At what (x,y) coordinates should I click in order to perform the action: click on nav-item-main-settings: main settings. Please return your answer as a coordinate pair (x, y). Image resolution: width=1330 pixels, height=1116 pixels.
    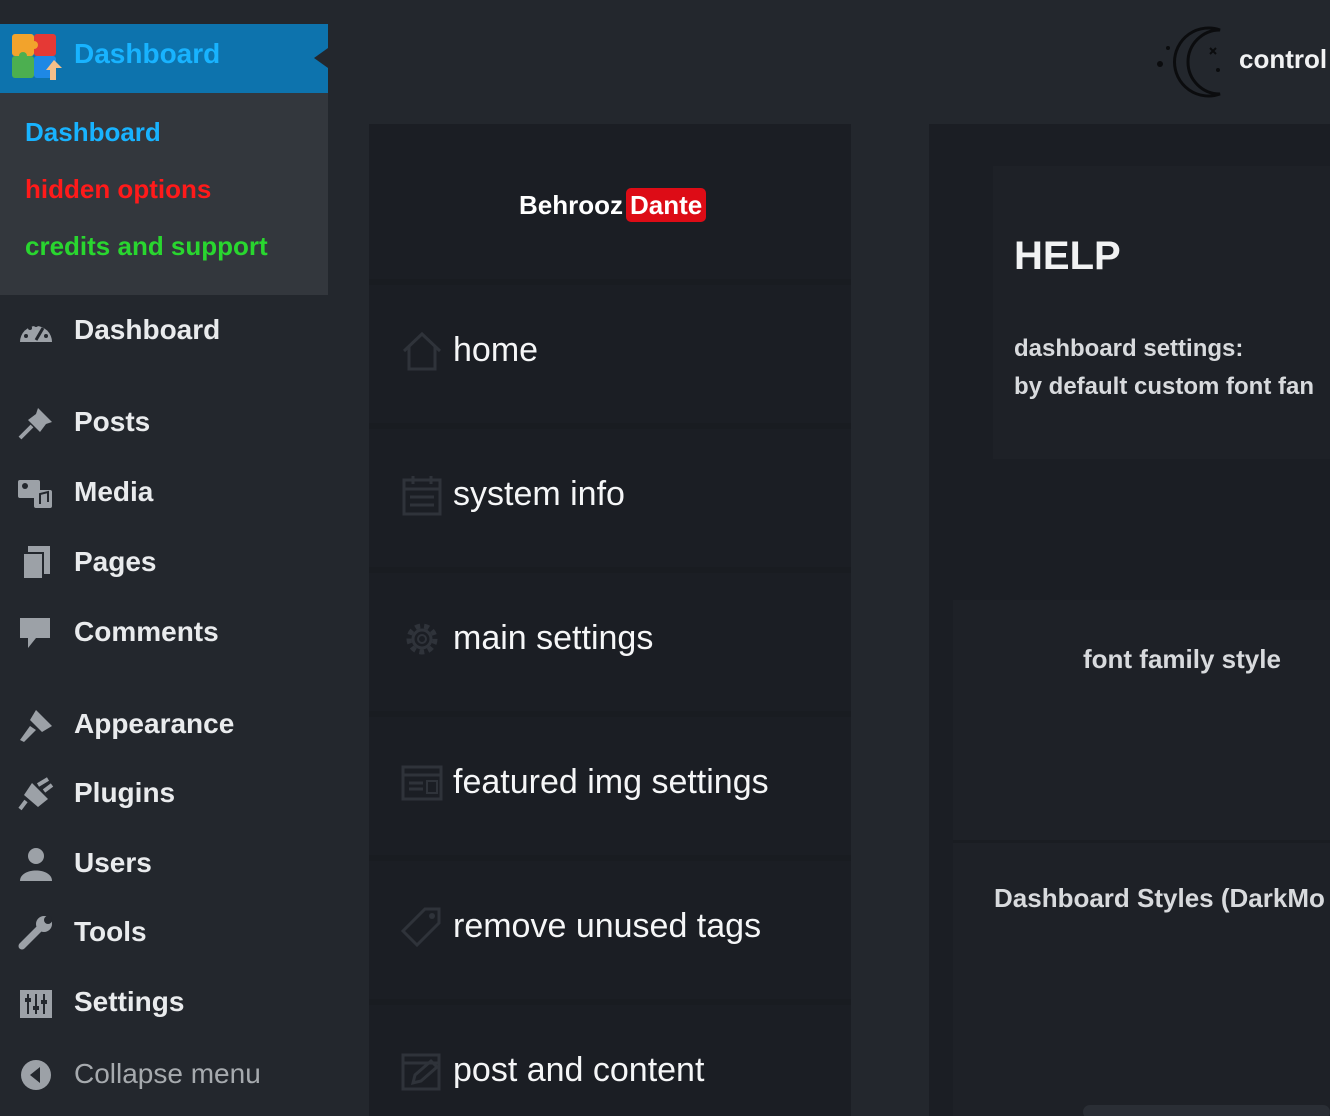
    Looking at the image, I should click on (610, 636).